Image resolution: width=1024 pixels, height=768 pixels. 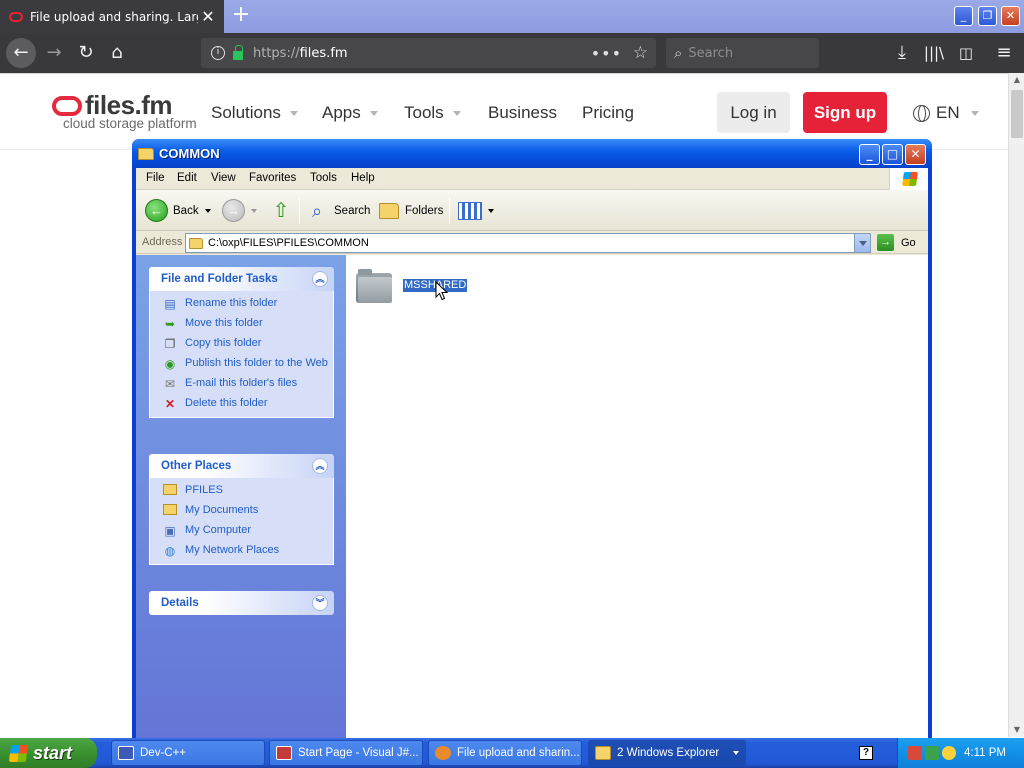 What do you see at coordinates (966, 53) in the screenshot?
I see `sidebar-icon: ◫` at bounding box center [966, 53].